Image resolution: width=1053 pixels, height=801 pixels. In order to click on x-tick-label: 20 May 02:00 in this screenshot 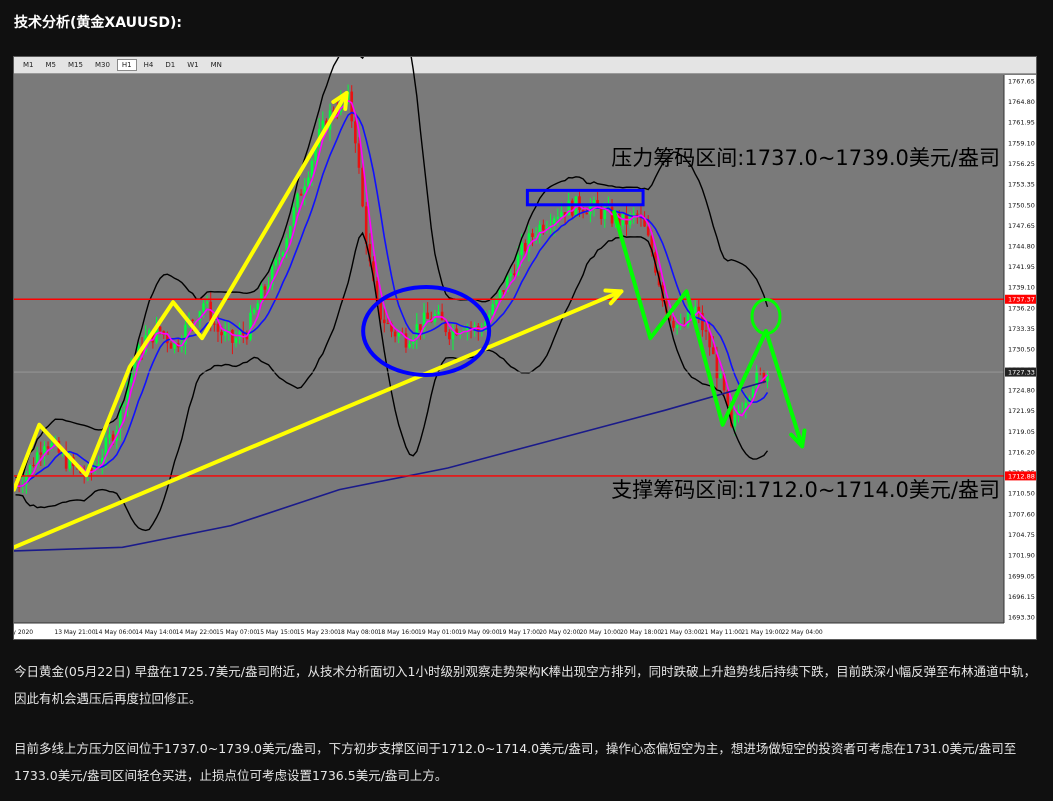, I will do `click(559, 632)`.